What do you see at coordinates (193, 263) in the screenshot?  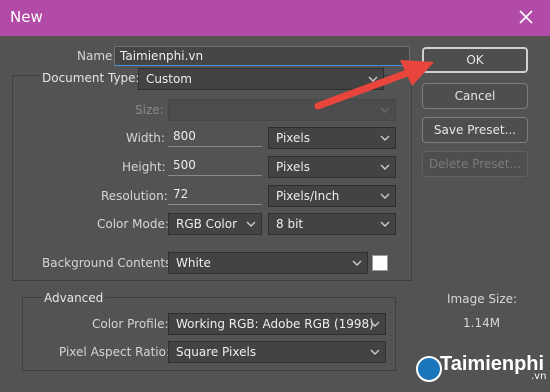 I see `background-contents-value: White` at bounding box center [193, 263].